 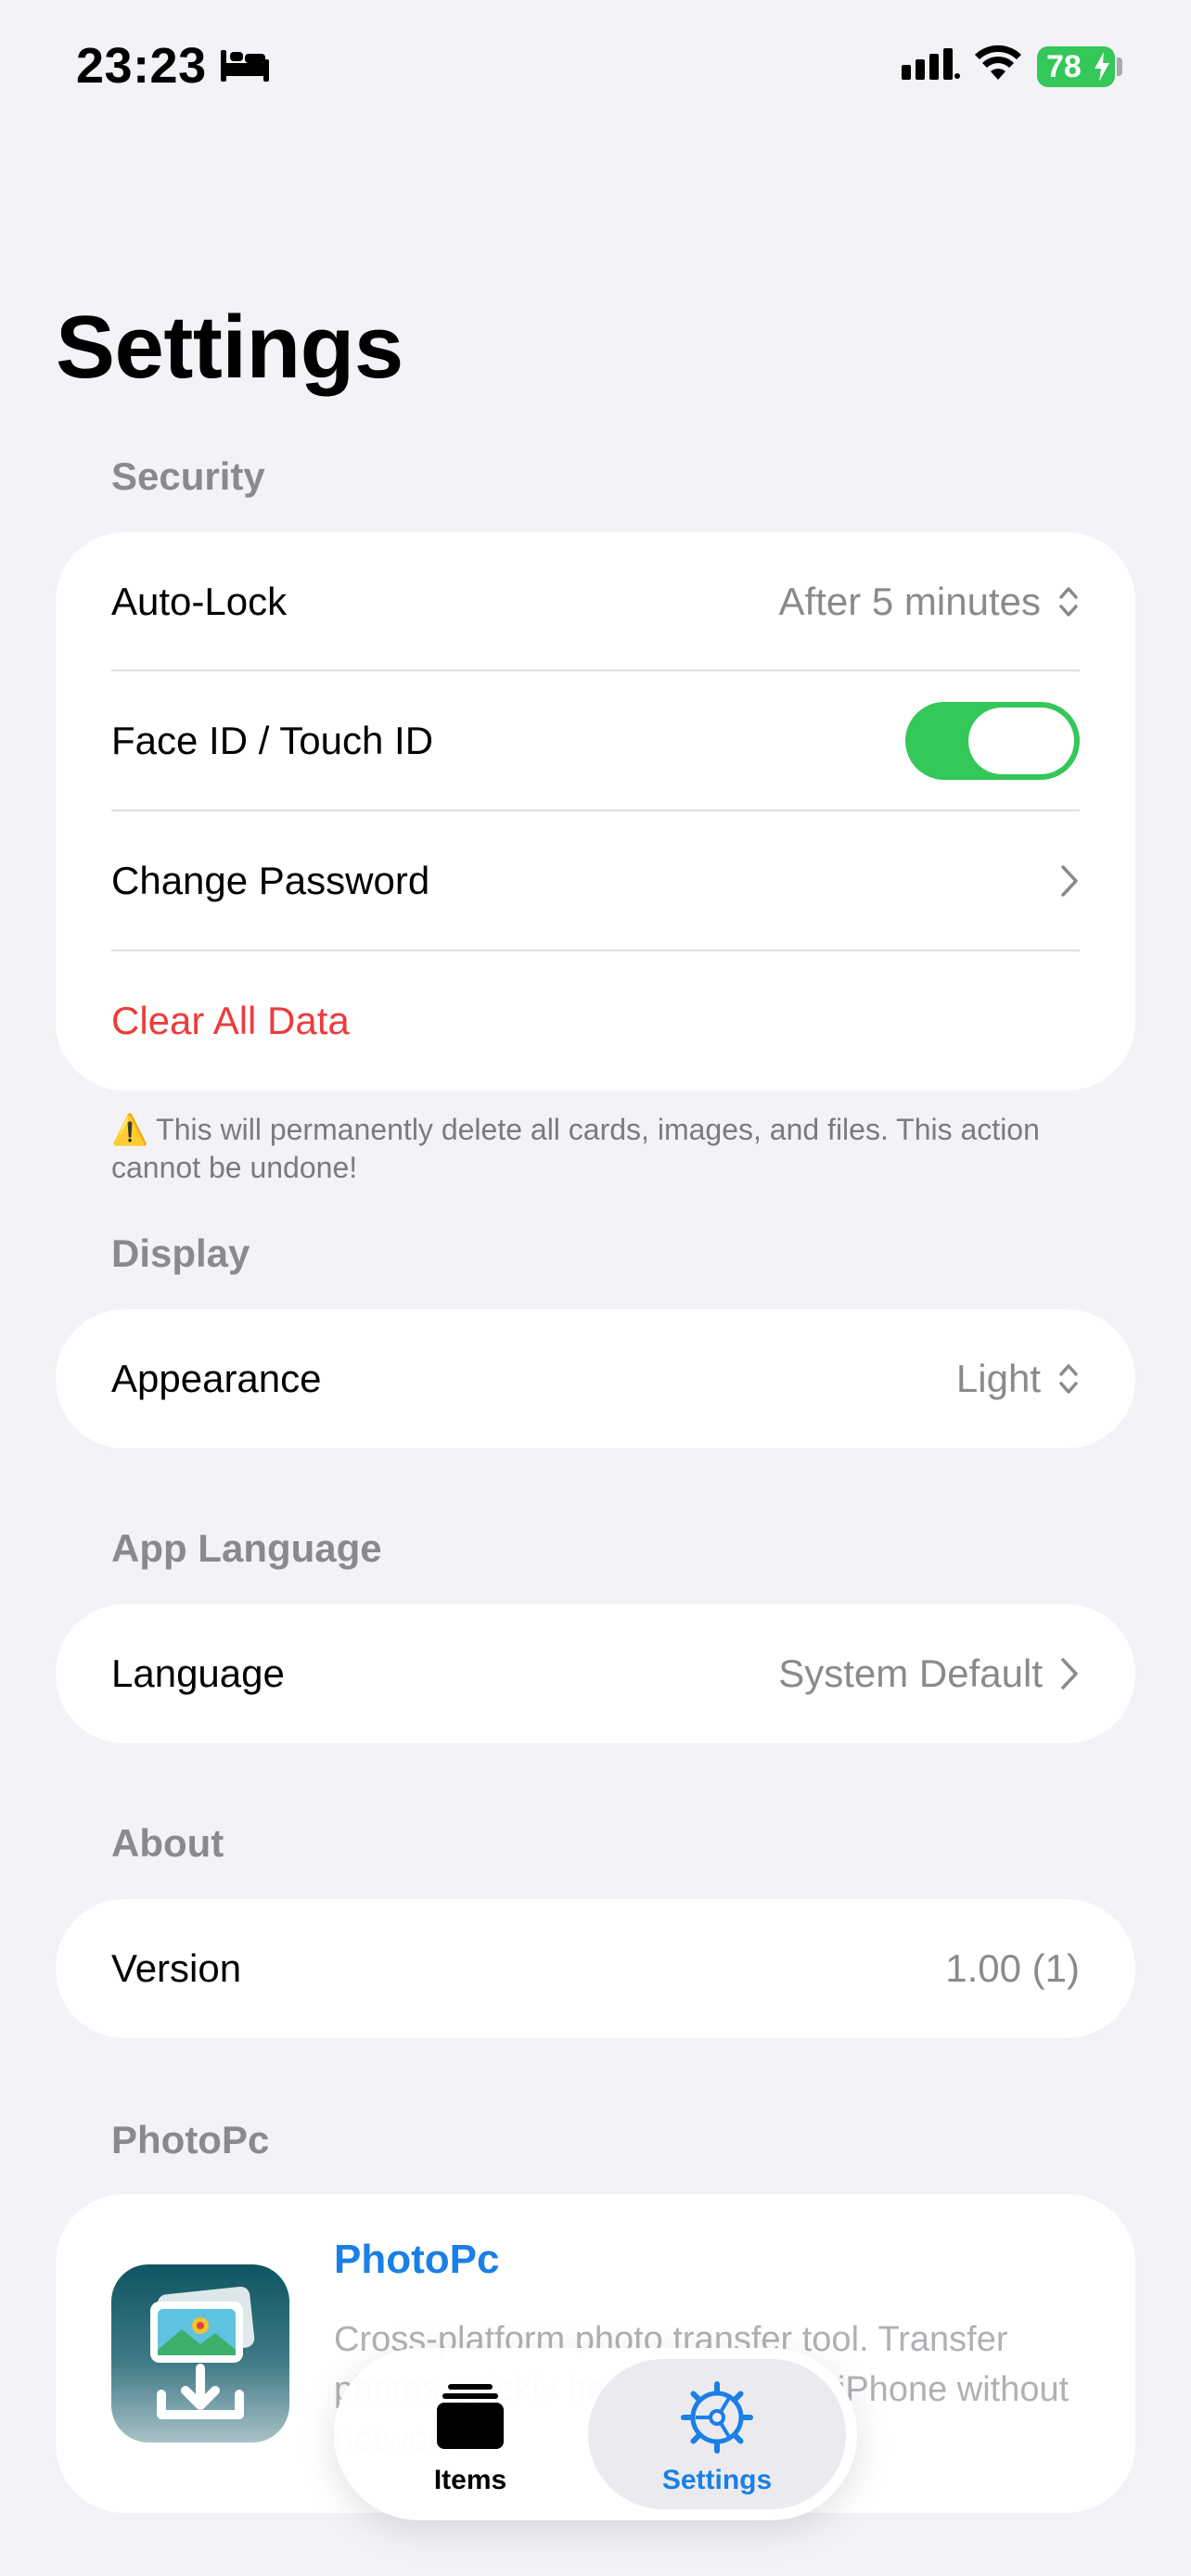 What do you see at coordinates (272, 740) in the screenshot?
I see `face-id-label: Face ID / Touch ID` at bounding box center [272, 740].